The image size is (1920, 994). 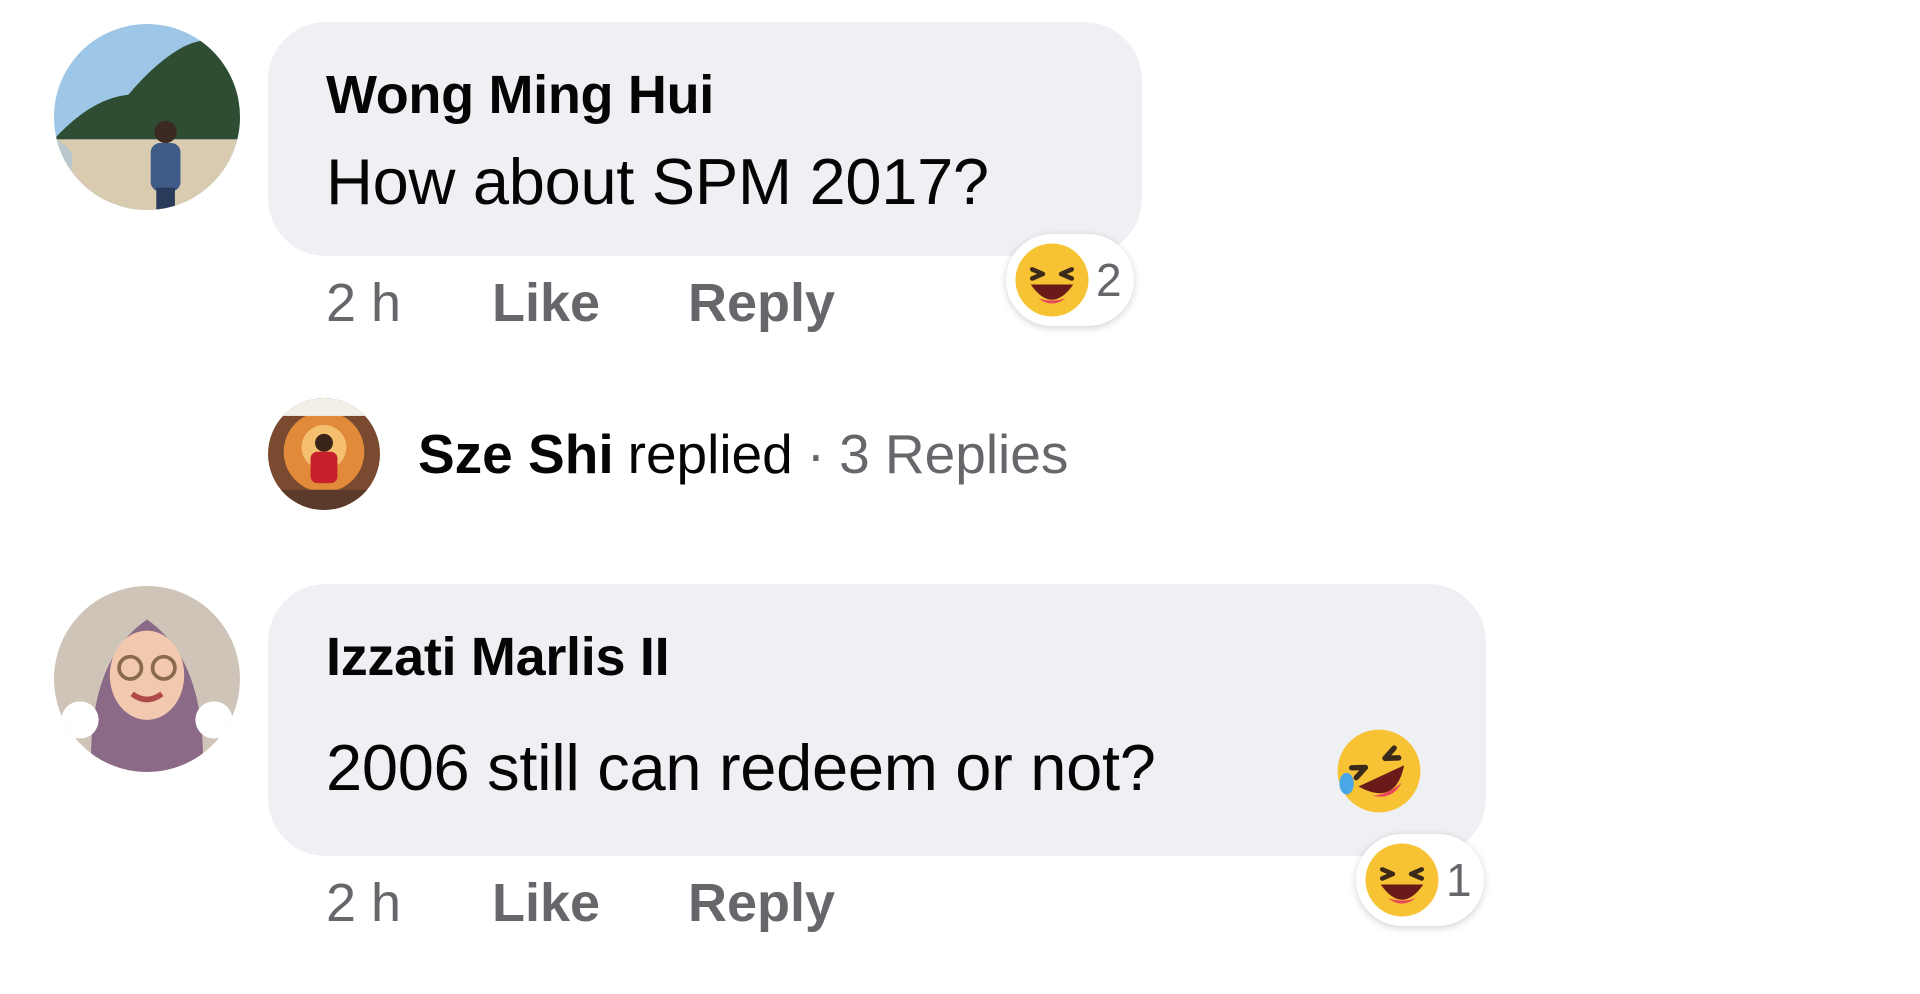 I want to click on reaction-badge: 1, so click(x=1420, y=880).